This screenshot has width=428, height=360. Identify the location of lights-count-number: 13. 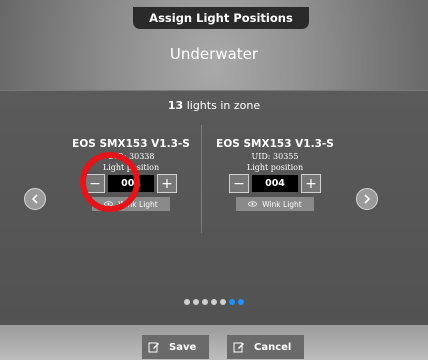
(175, 105).